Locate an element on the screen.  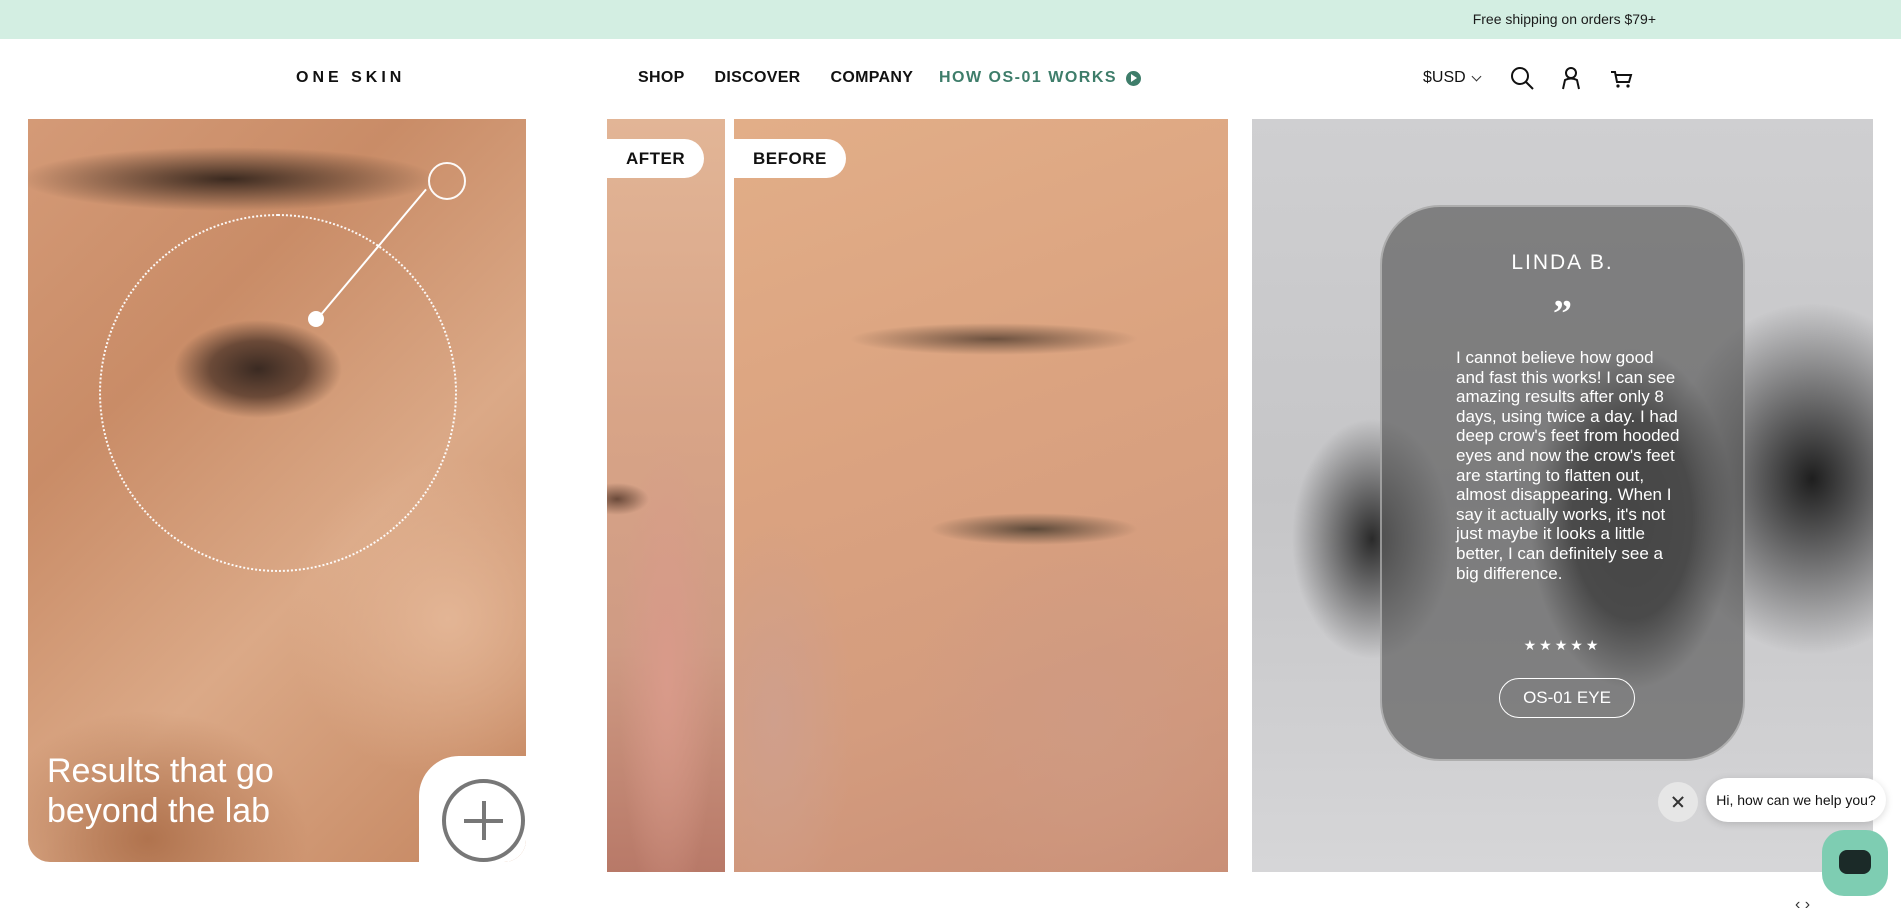
product-button: OS-01 EYE is located at coordinates (1567, 698).